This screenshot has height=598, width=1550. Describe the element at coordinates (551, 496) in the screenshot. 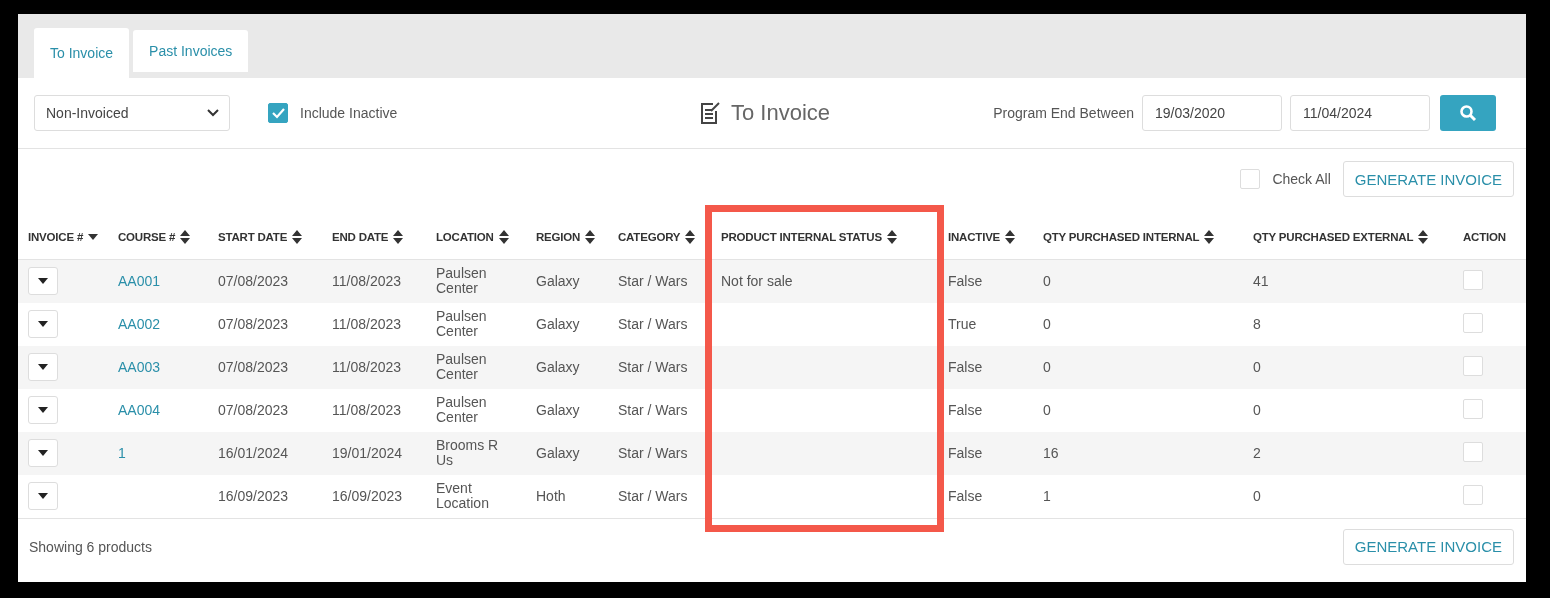

I see `table-cell: Hoth` at that location.